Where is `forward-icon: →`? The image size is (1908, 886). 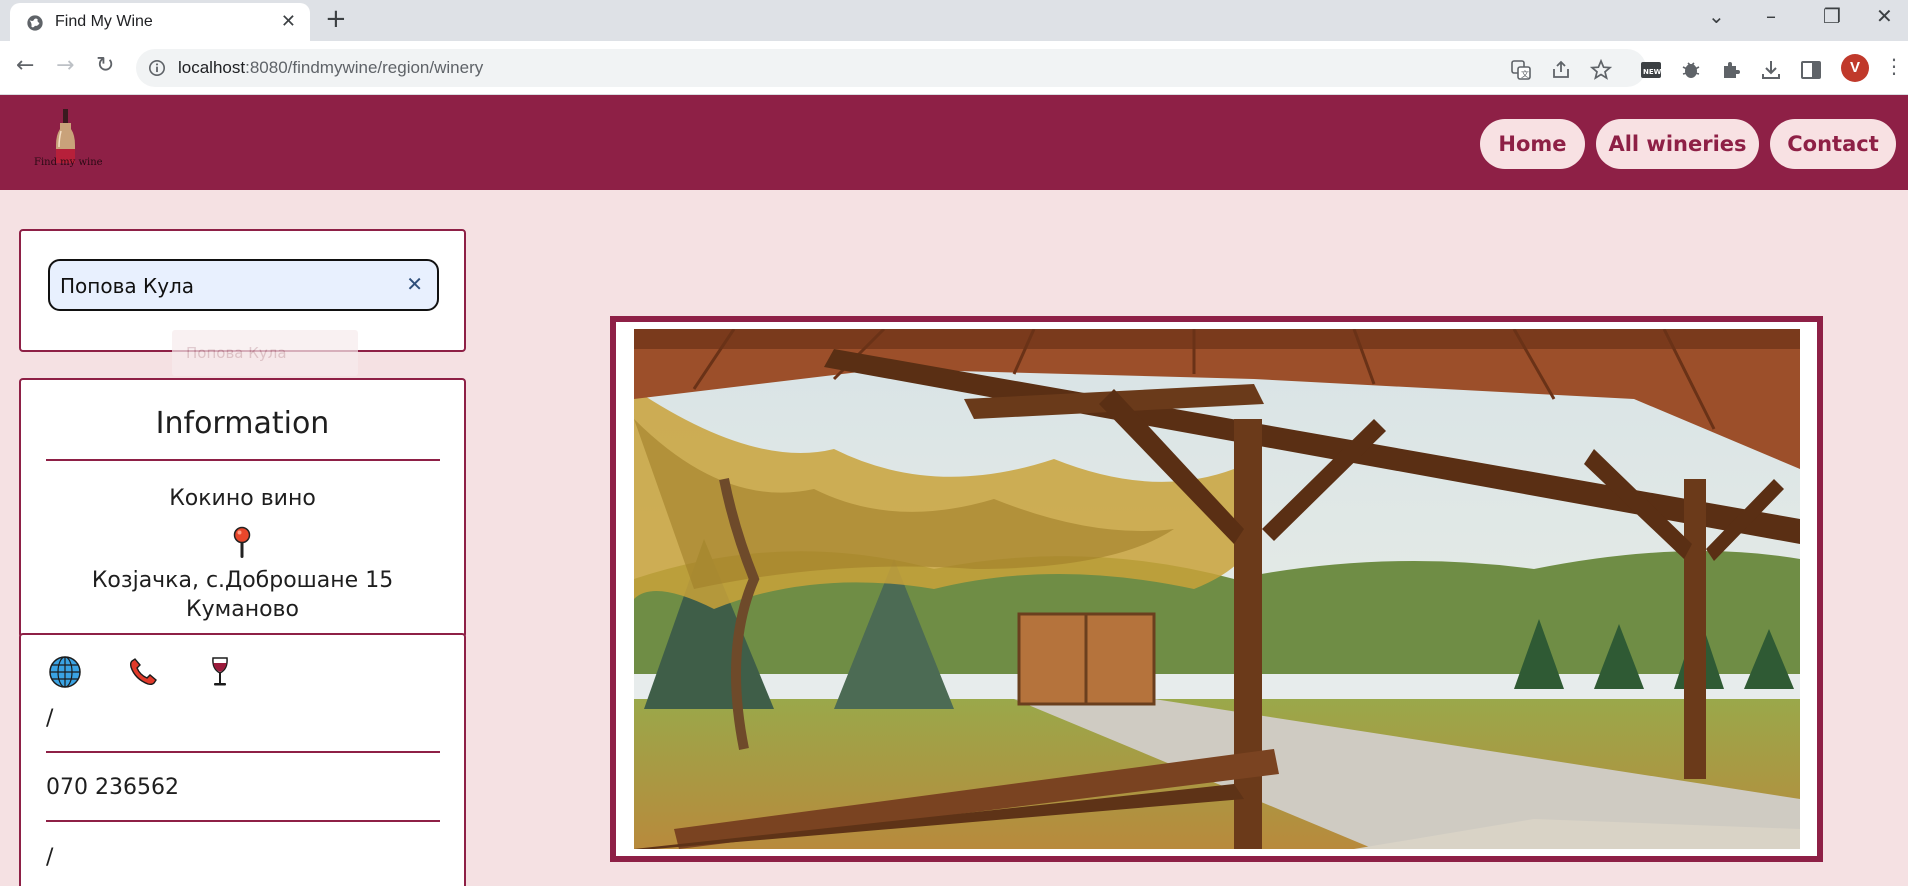
forward-icon: → is located at coordinates (65, 65).